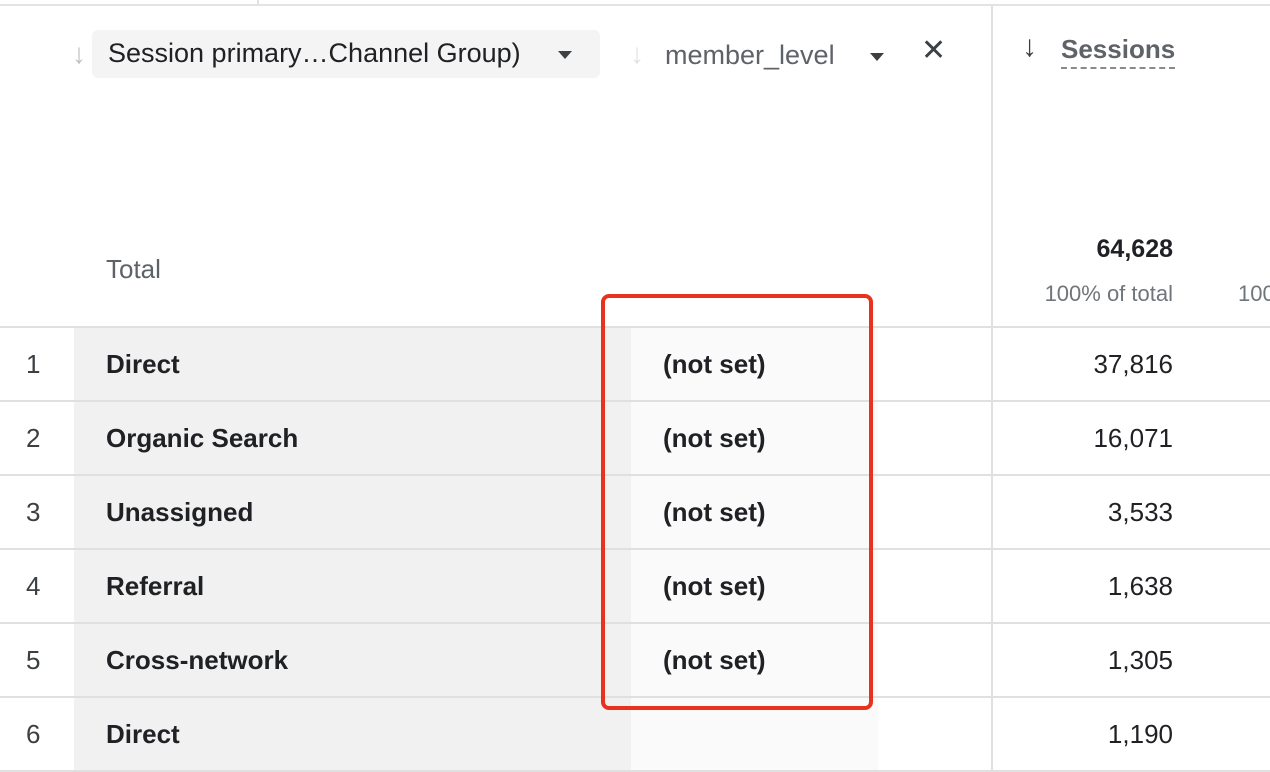  What do you see at coordinates (992, 389) in the screenshot?
I see `metric-column-divider` at bounding box center [992, 389].